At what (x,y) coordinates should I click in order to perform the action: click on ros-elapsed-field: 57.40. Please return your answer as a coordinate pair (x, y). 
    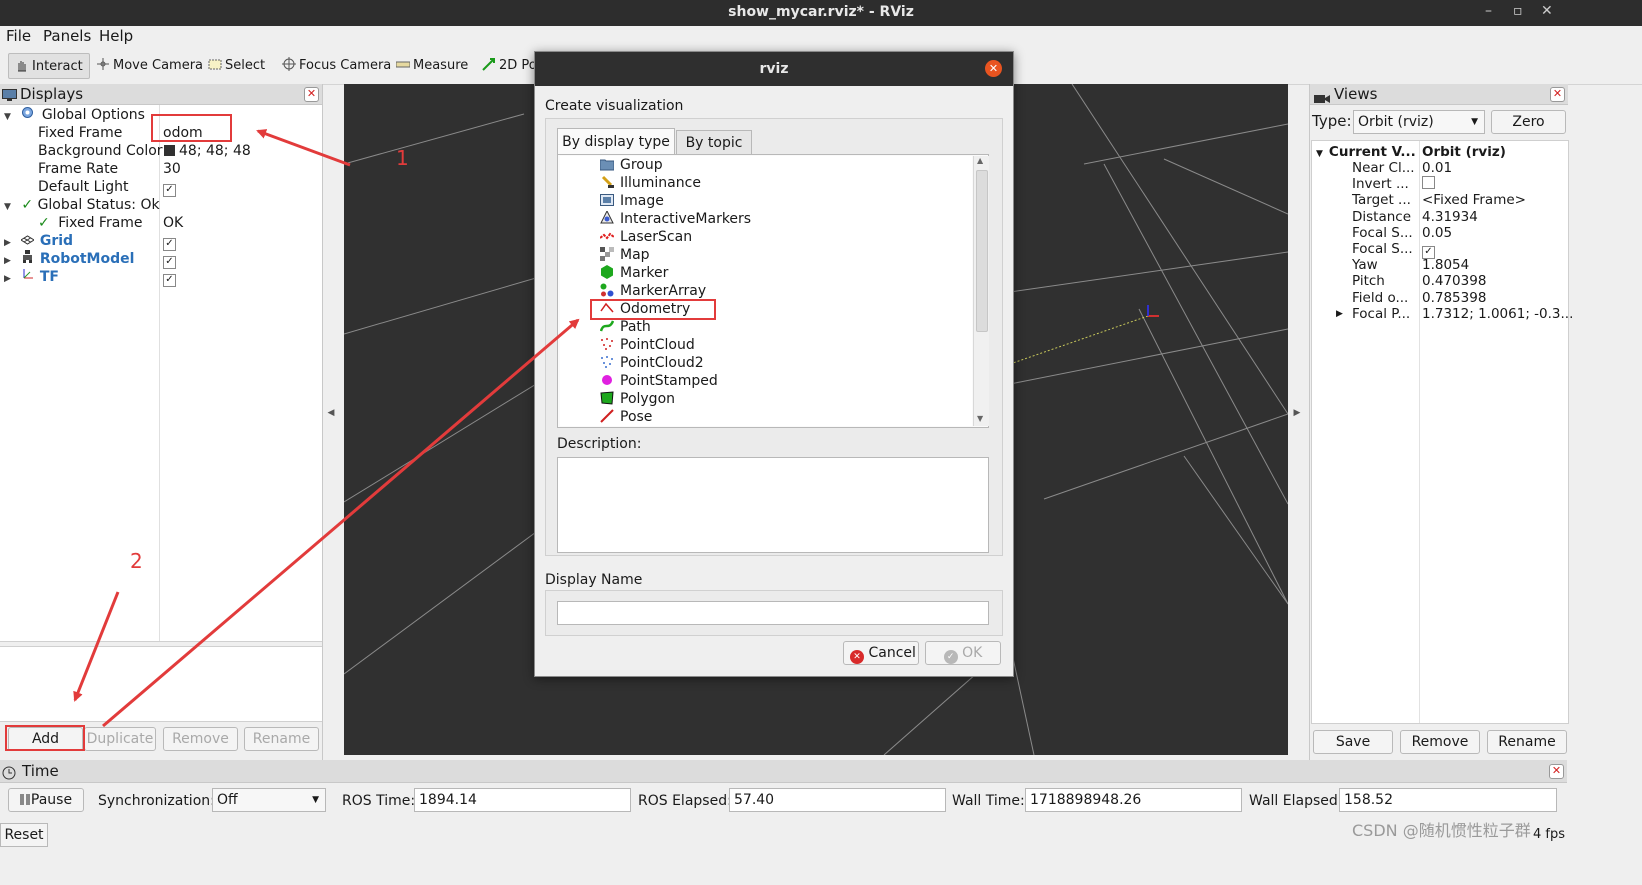
    Looking at the image, I should click on (837, 800).